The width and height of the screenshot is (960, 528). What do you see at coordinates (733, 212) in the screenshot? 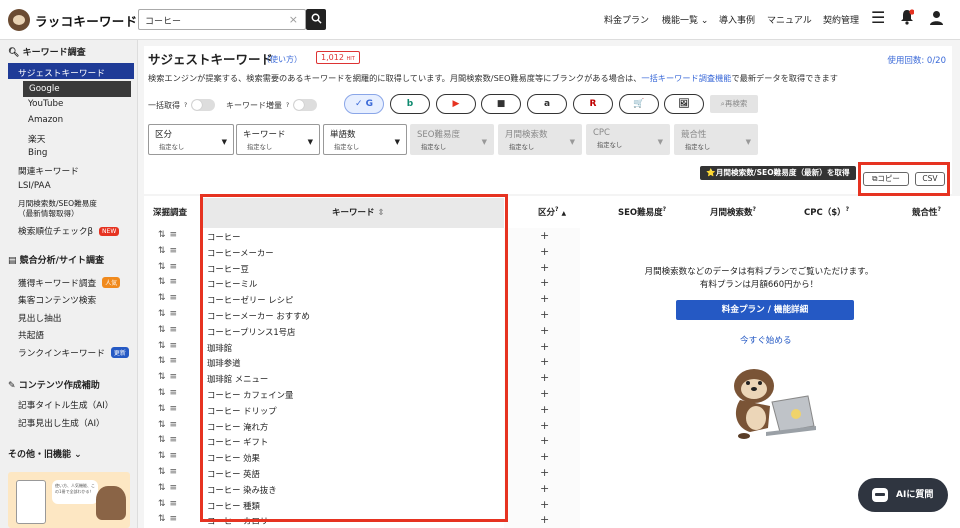
I see `header-volume: 月間検索数?` at bounding box center [733, 212].